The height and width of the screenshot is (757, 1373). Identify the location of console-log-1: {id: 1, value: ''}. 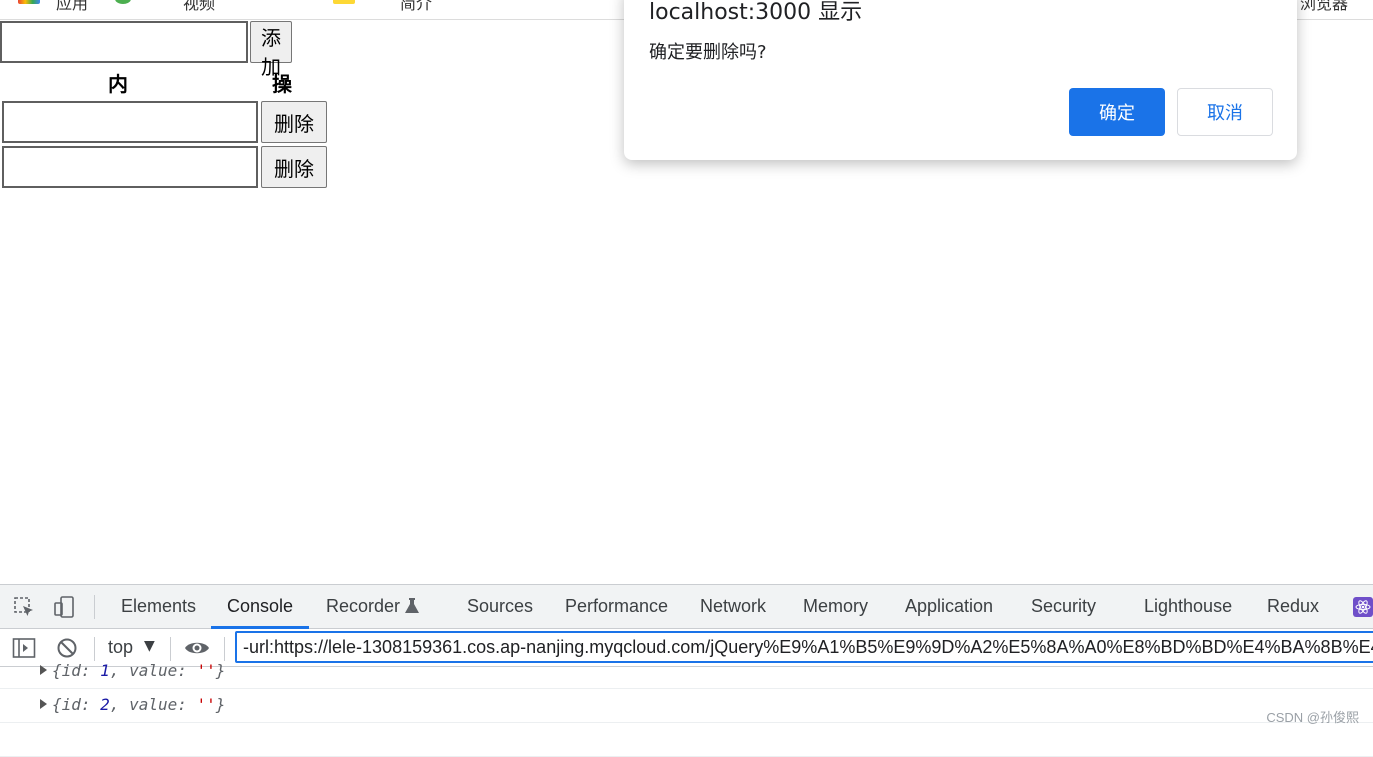
(686, 672).